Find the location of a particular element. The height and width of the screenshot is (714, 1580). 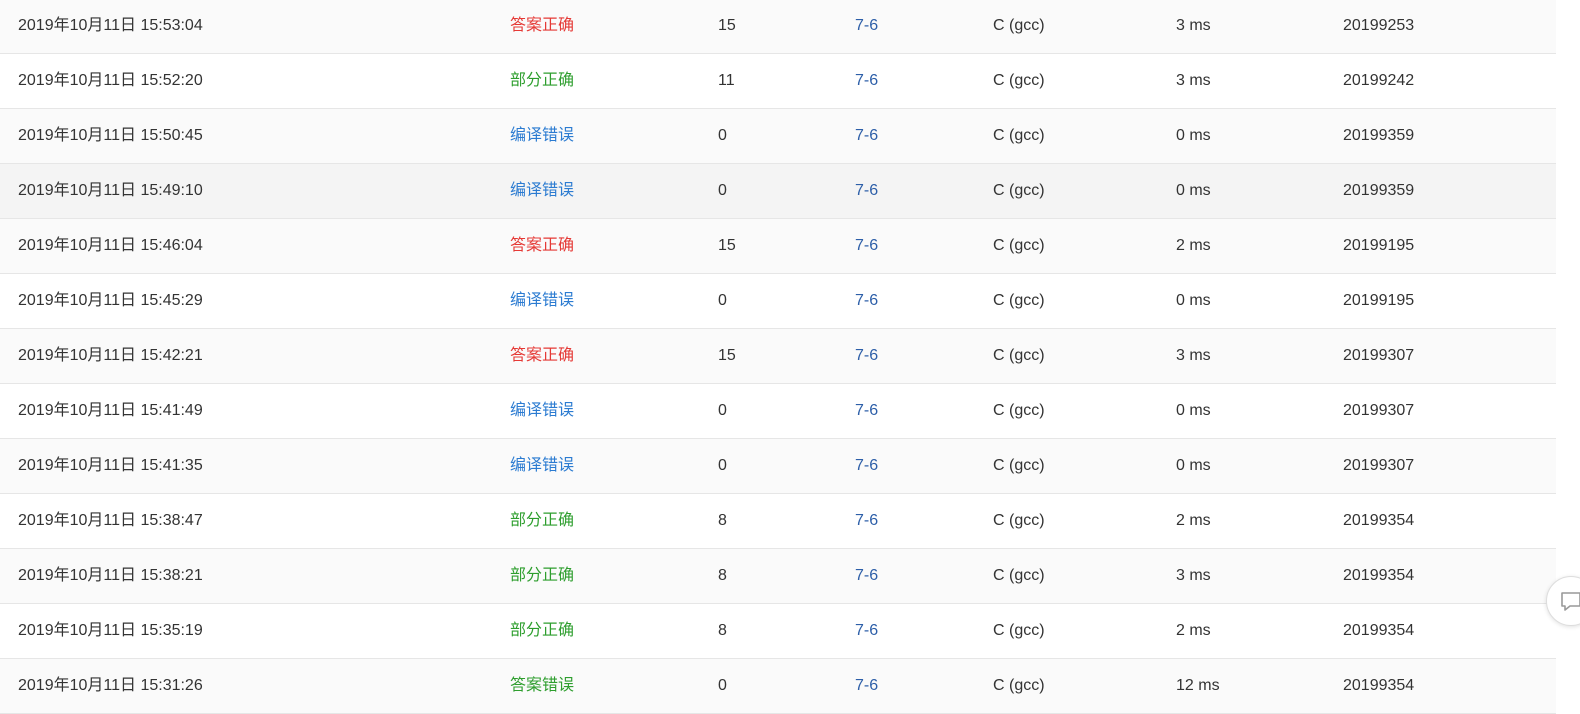

user-id: 20199242 is located at coordinates (1379, 80).